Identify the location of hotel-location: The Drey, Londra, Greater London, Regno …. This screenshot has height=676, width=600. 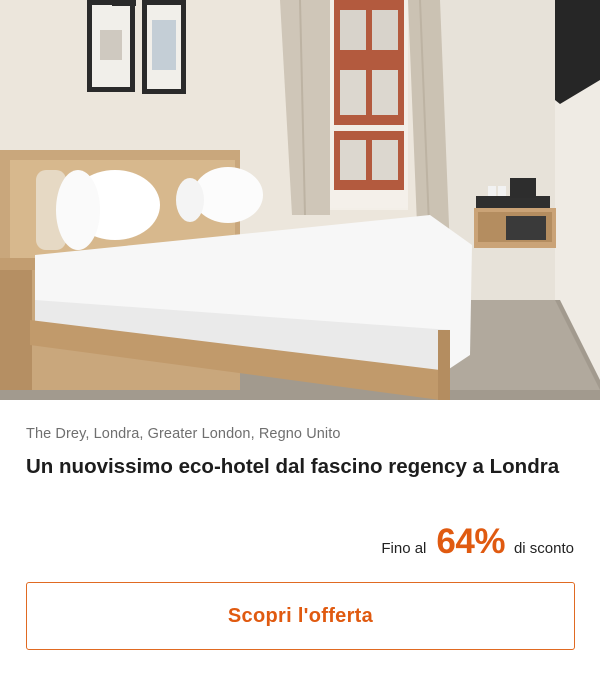
(183, 434).